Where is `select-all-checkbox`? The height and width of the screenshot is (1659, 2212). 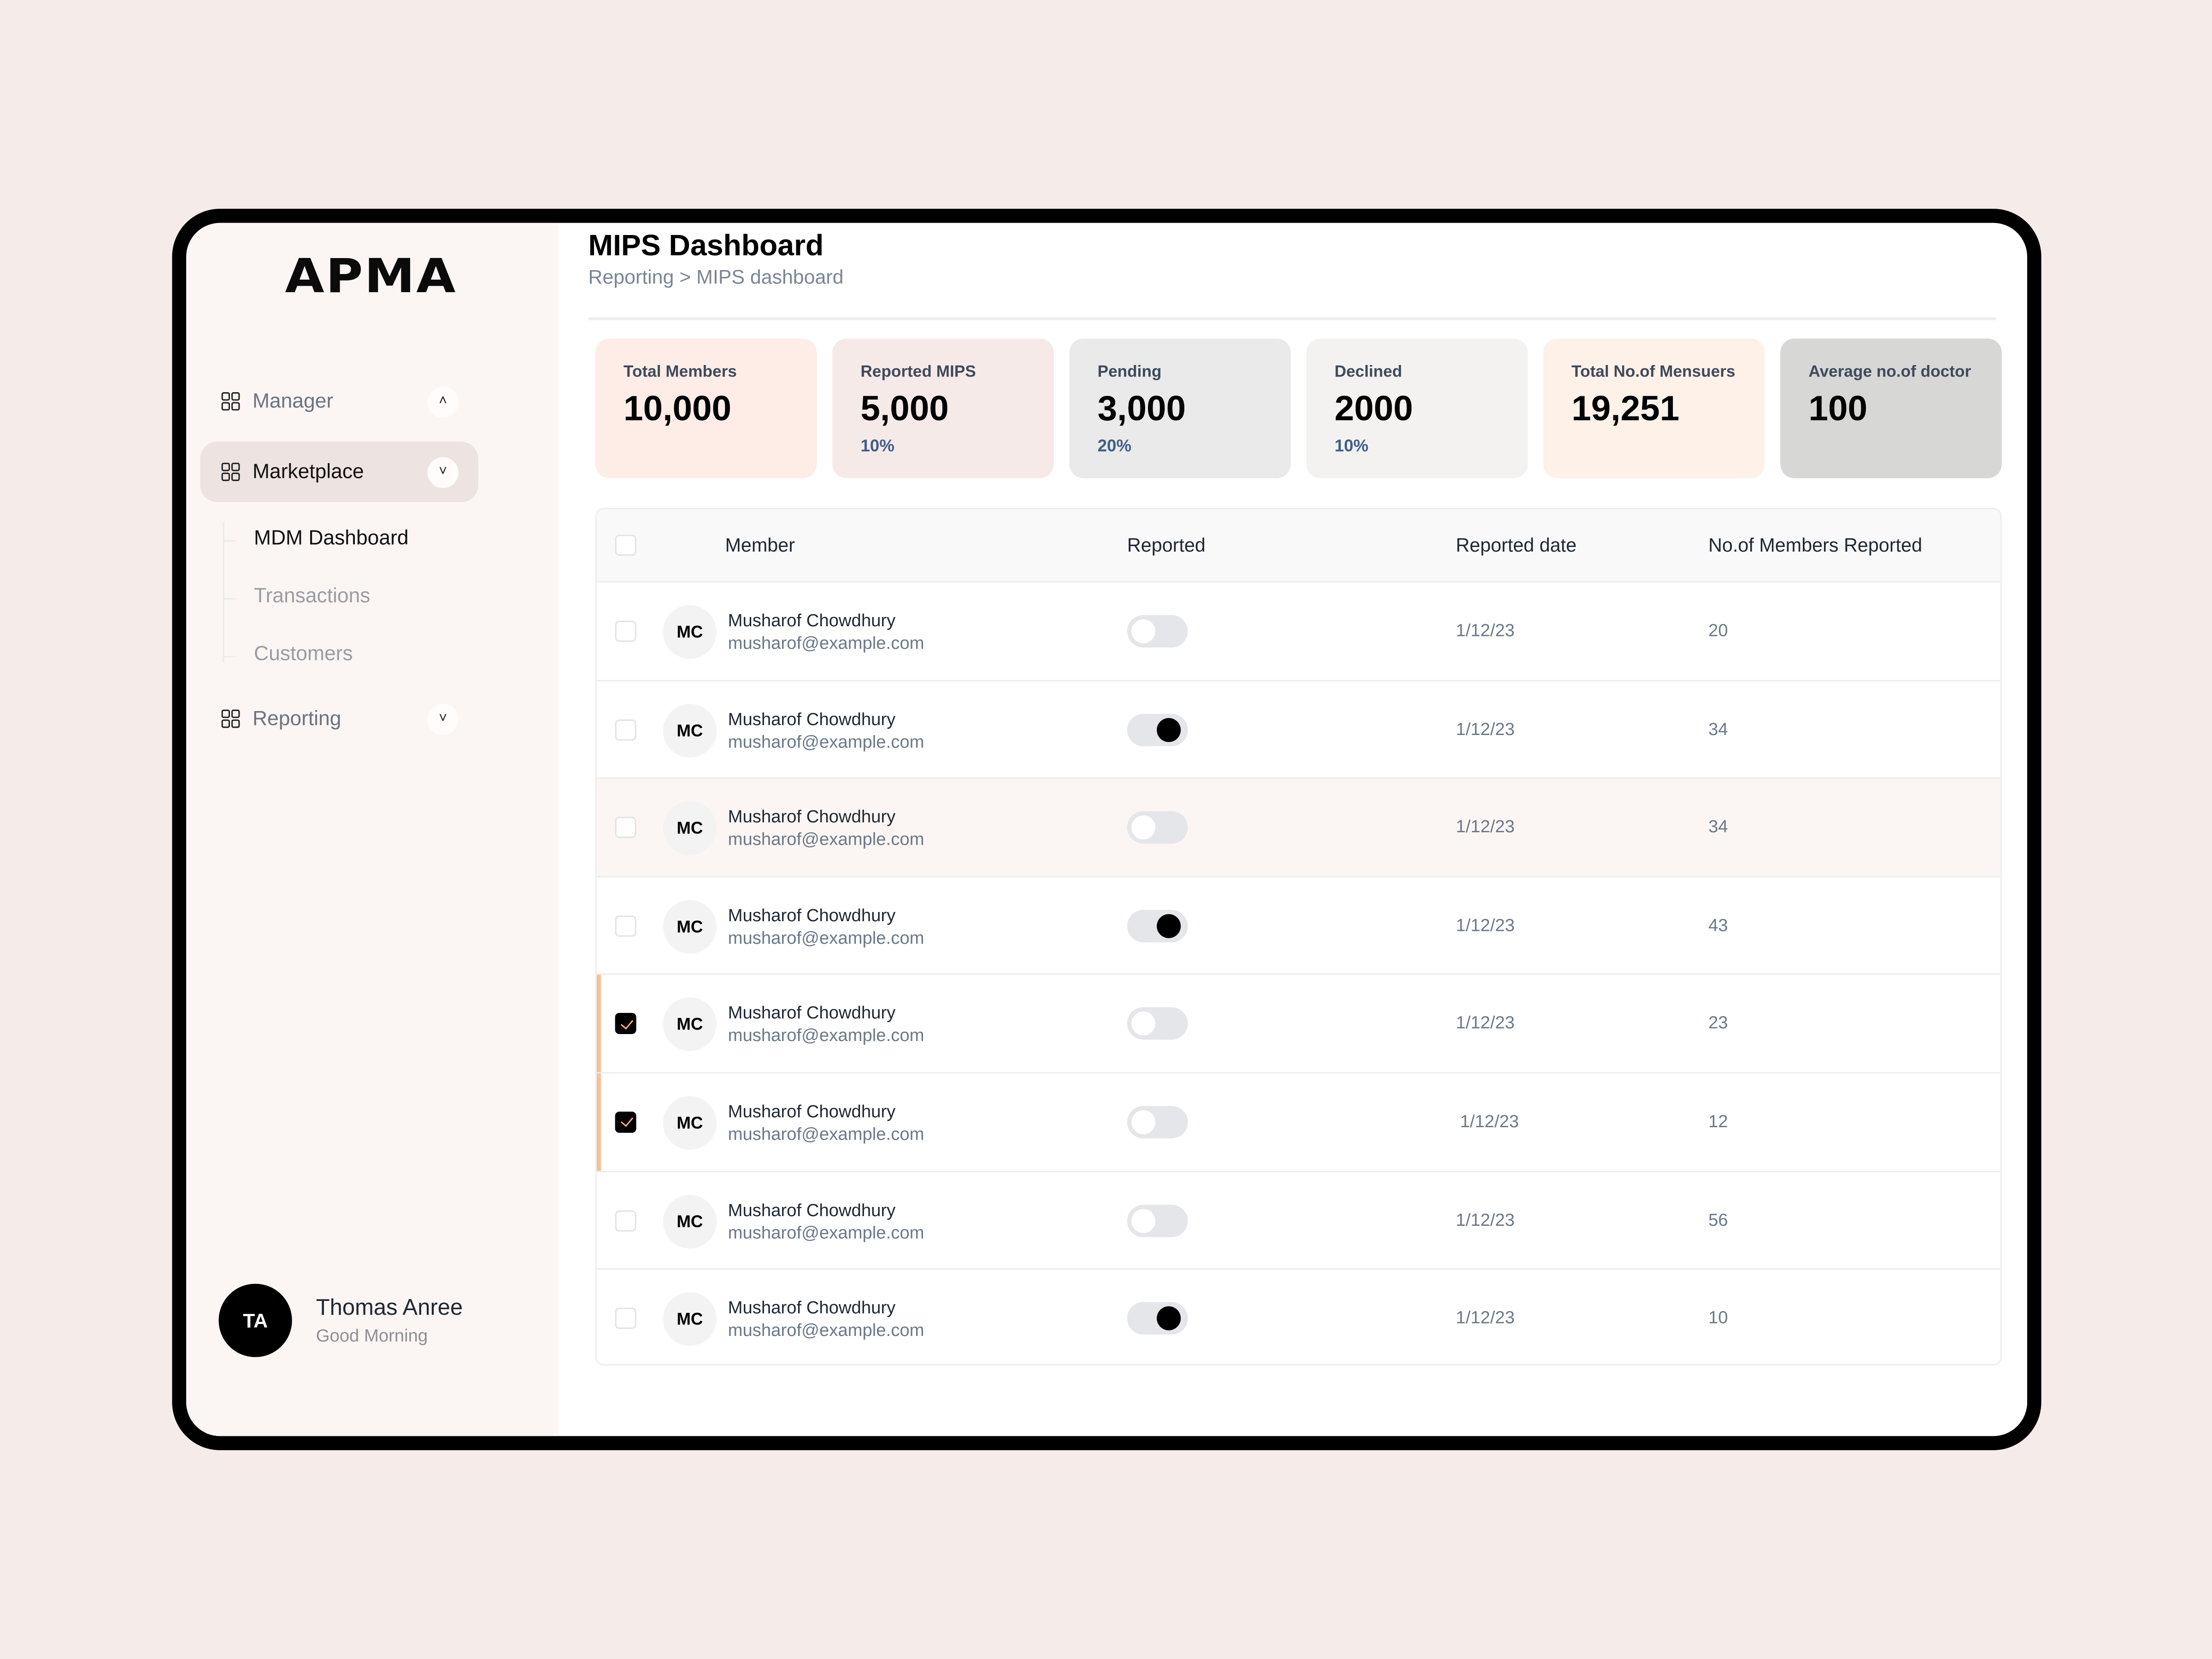
select-all-checkbox is located at coordinates (625, 545).